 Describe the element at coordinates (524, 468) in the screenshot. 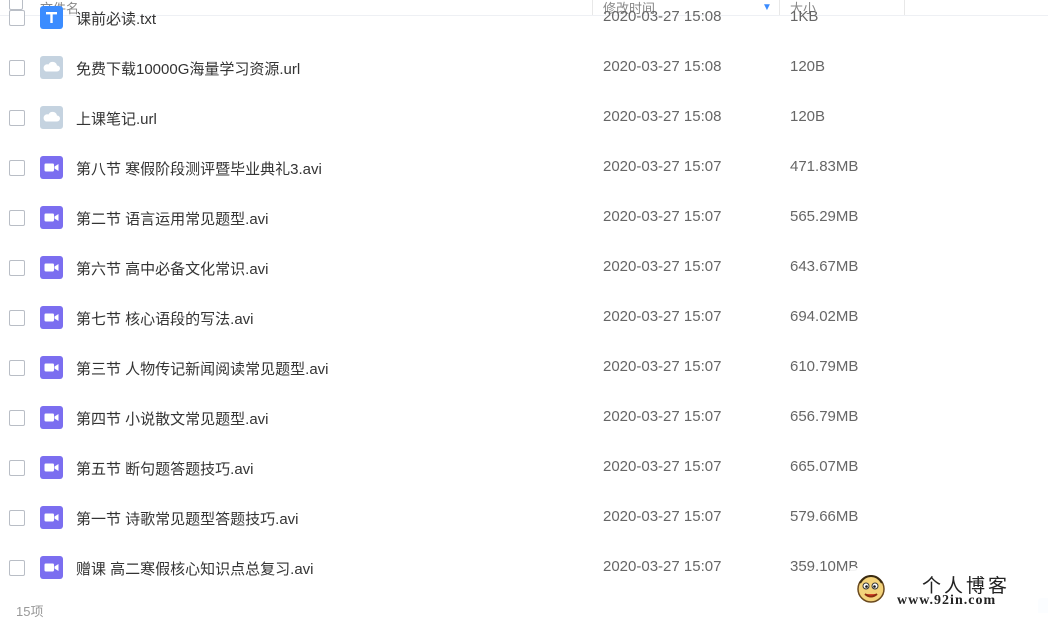

I see `file-row: 第五节 断句题答题技巧.avi 2020-03-27 15:07 665.07MB` at that location.